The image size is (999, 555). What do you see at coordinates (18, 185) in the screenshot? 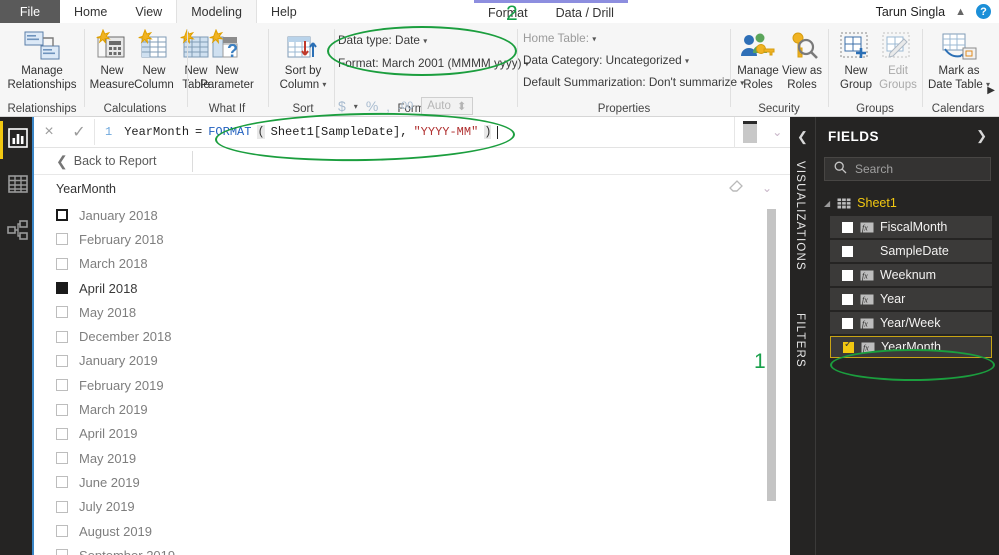
I see `sidebar-item-data-view` at bounding box center [18, 185].